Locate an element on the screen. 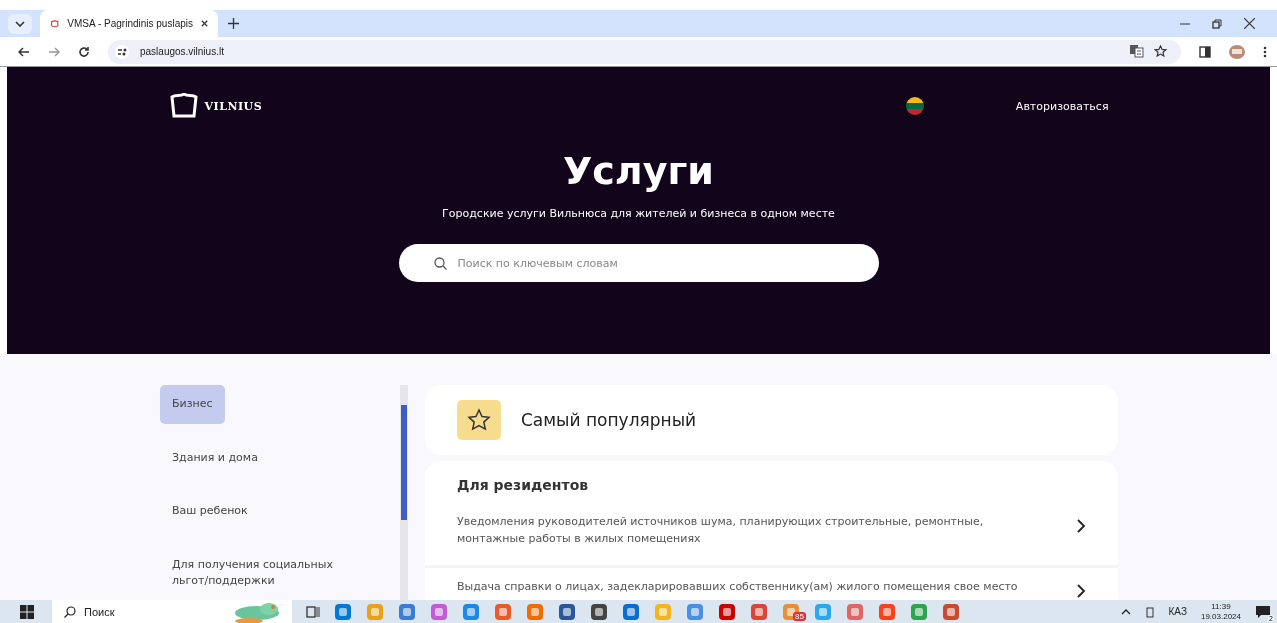  login-link: Авторизоваться is located at coordinates (1062, 106).